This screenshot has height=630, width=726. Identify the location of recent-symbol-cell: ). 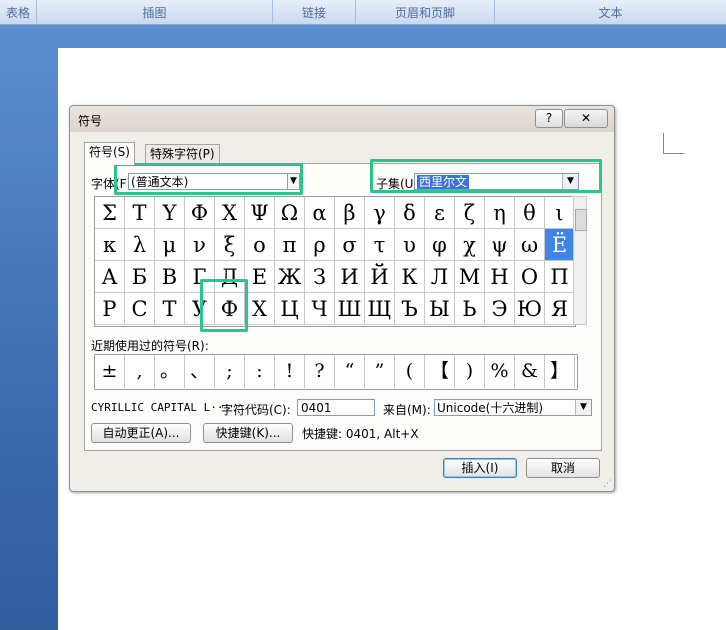
(470, 371).